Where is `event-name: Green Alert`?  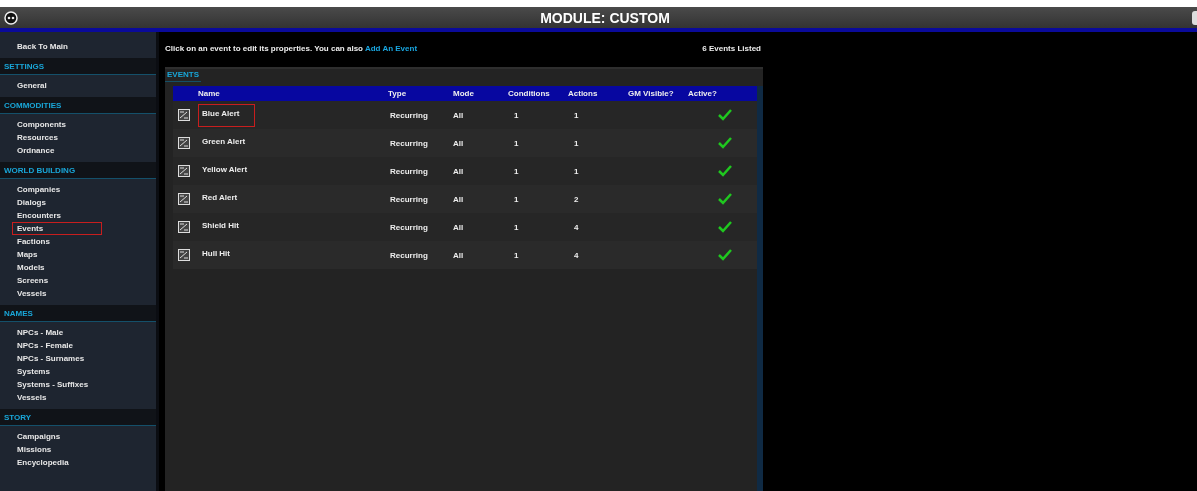 event-name: Green Alert is located at coordinates (229, 143).